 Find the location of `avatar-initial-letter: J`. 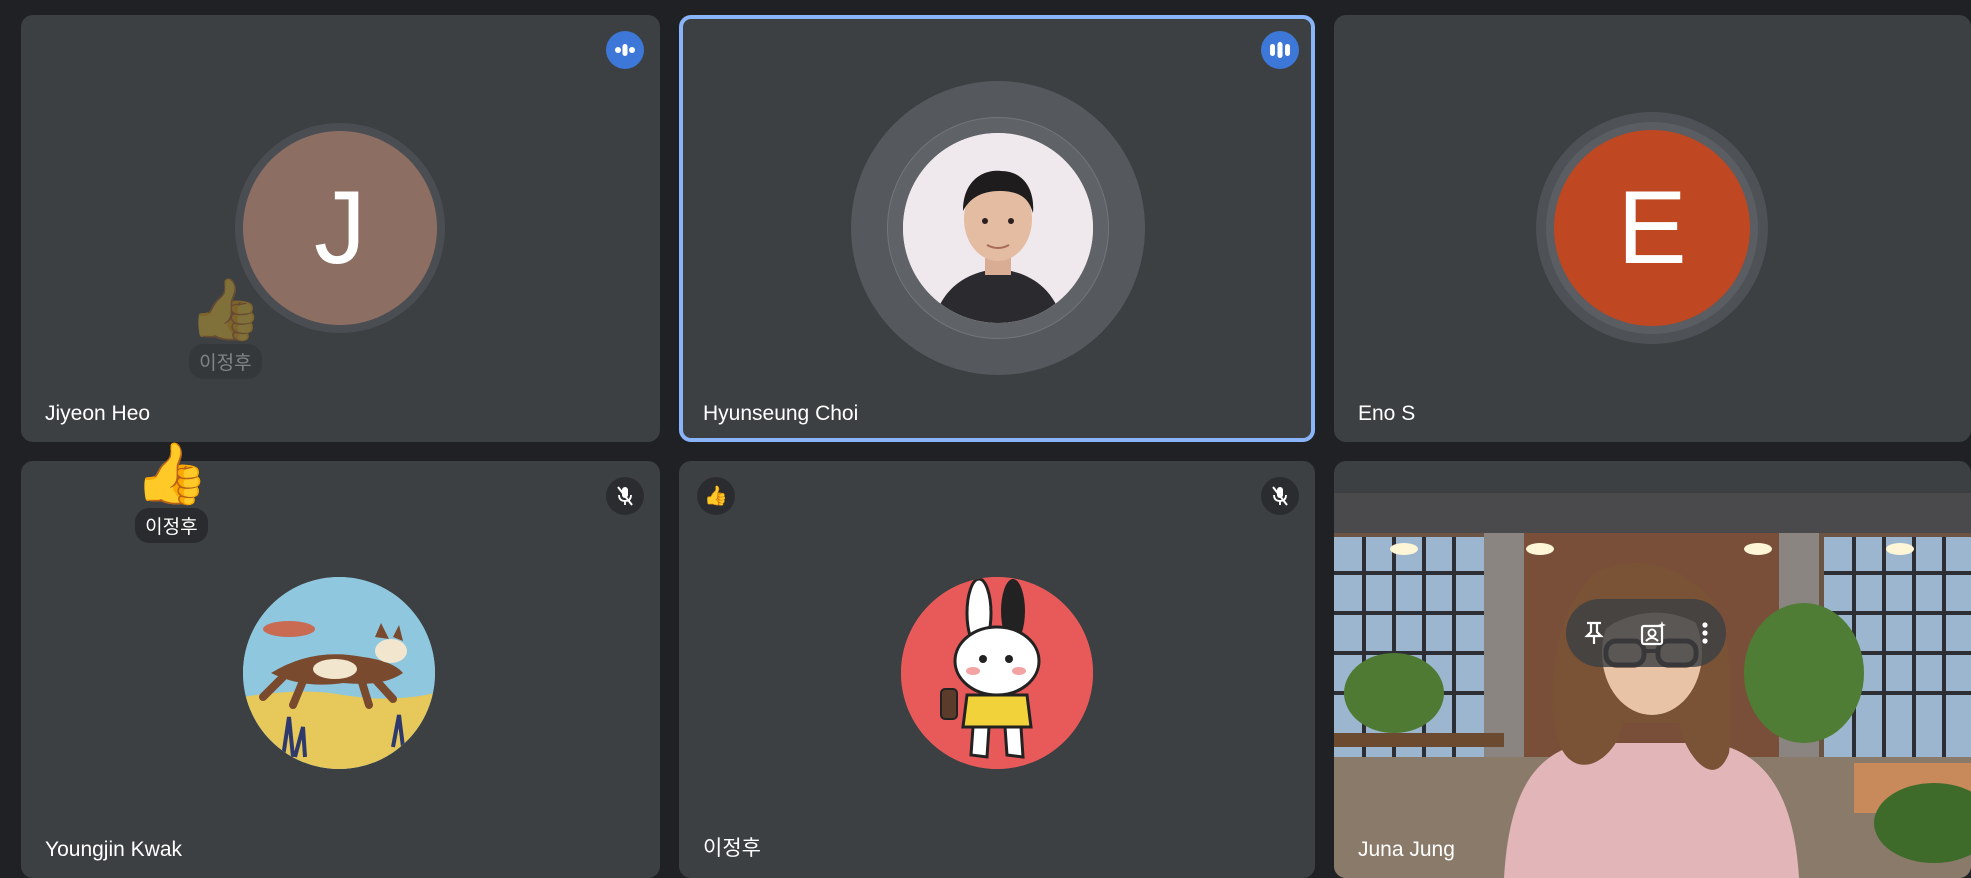

avatar-initial-letter: J is located at coordinates (340, 227).